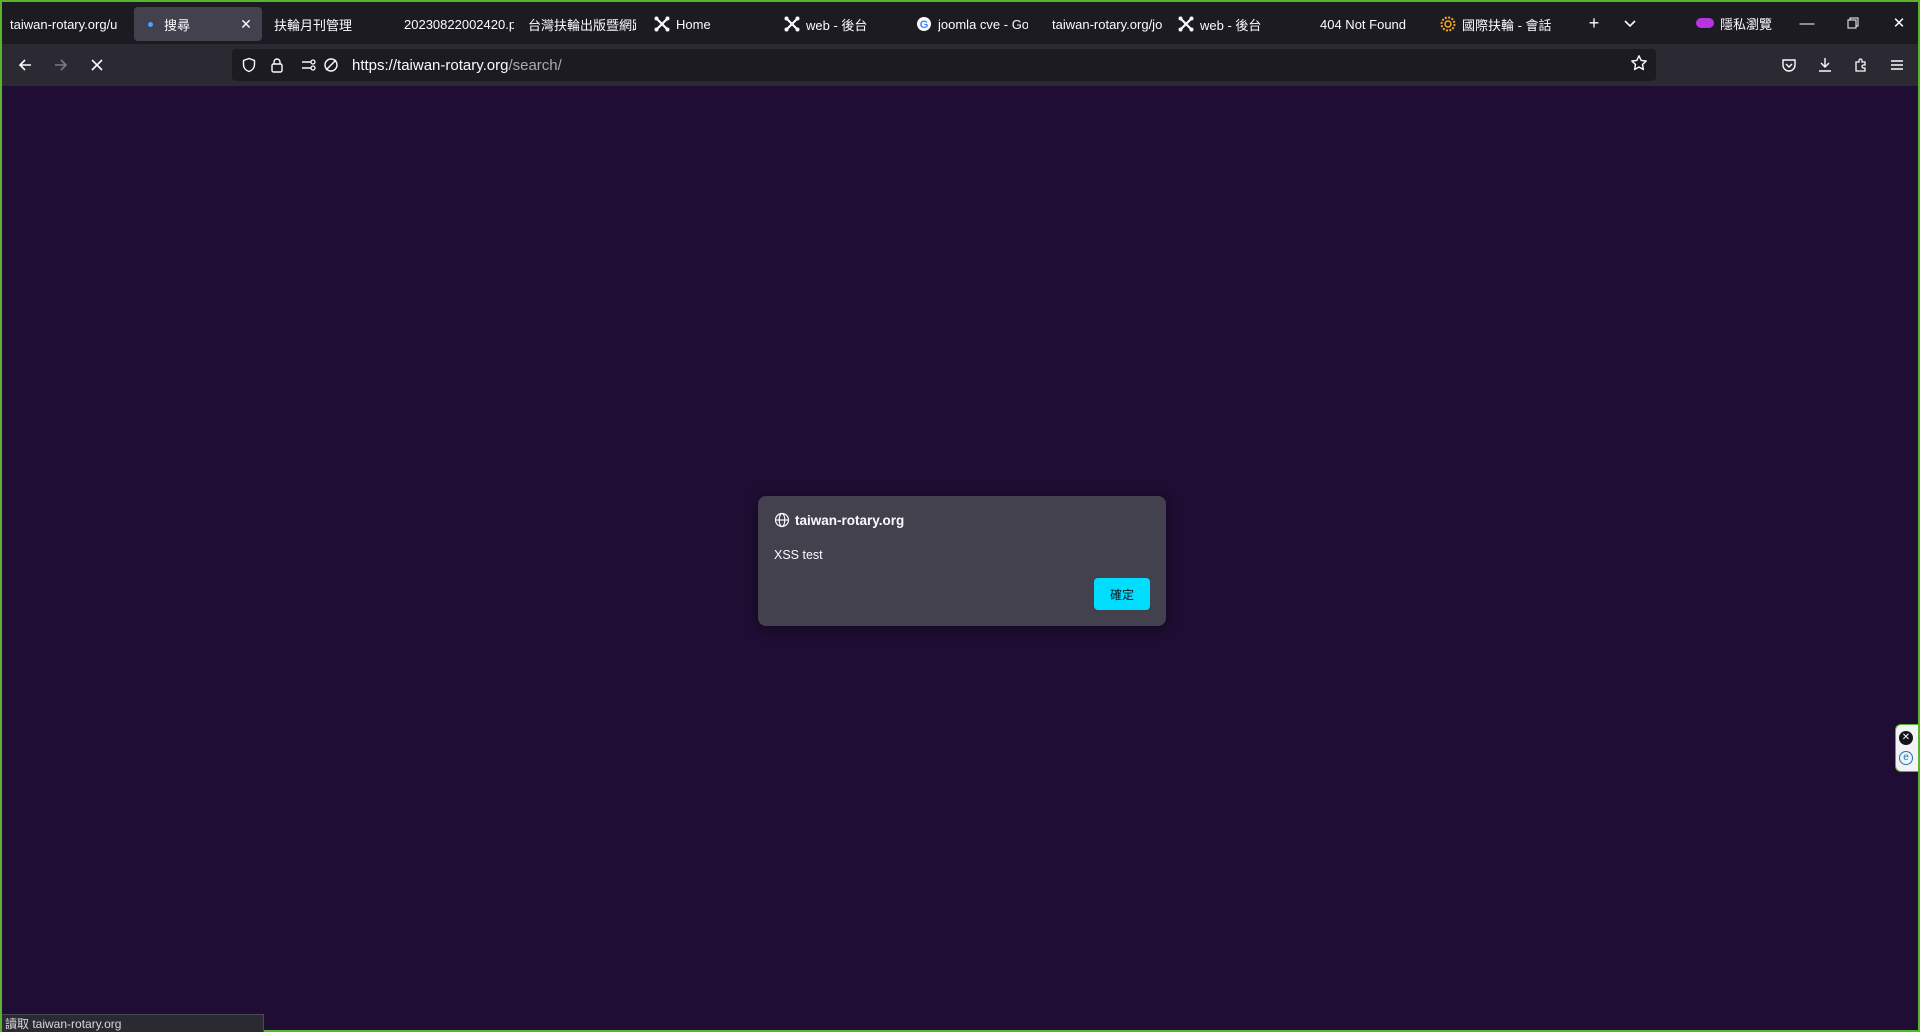  What do you see at coordinates (1746, 24) in the screenshot?
I see `private-browsing-label: 隱私瀏覽` at bounding box center [1746, 24].